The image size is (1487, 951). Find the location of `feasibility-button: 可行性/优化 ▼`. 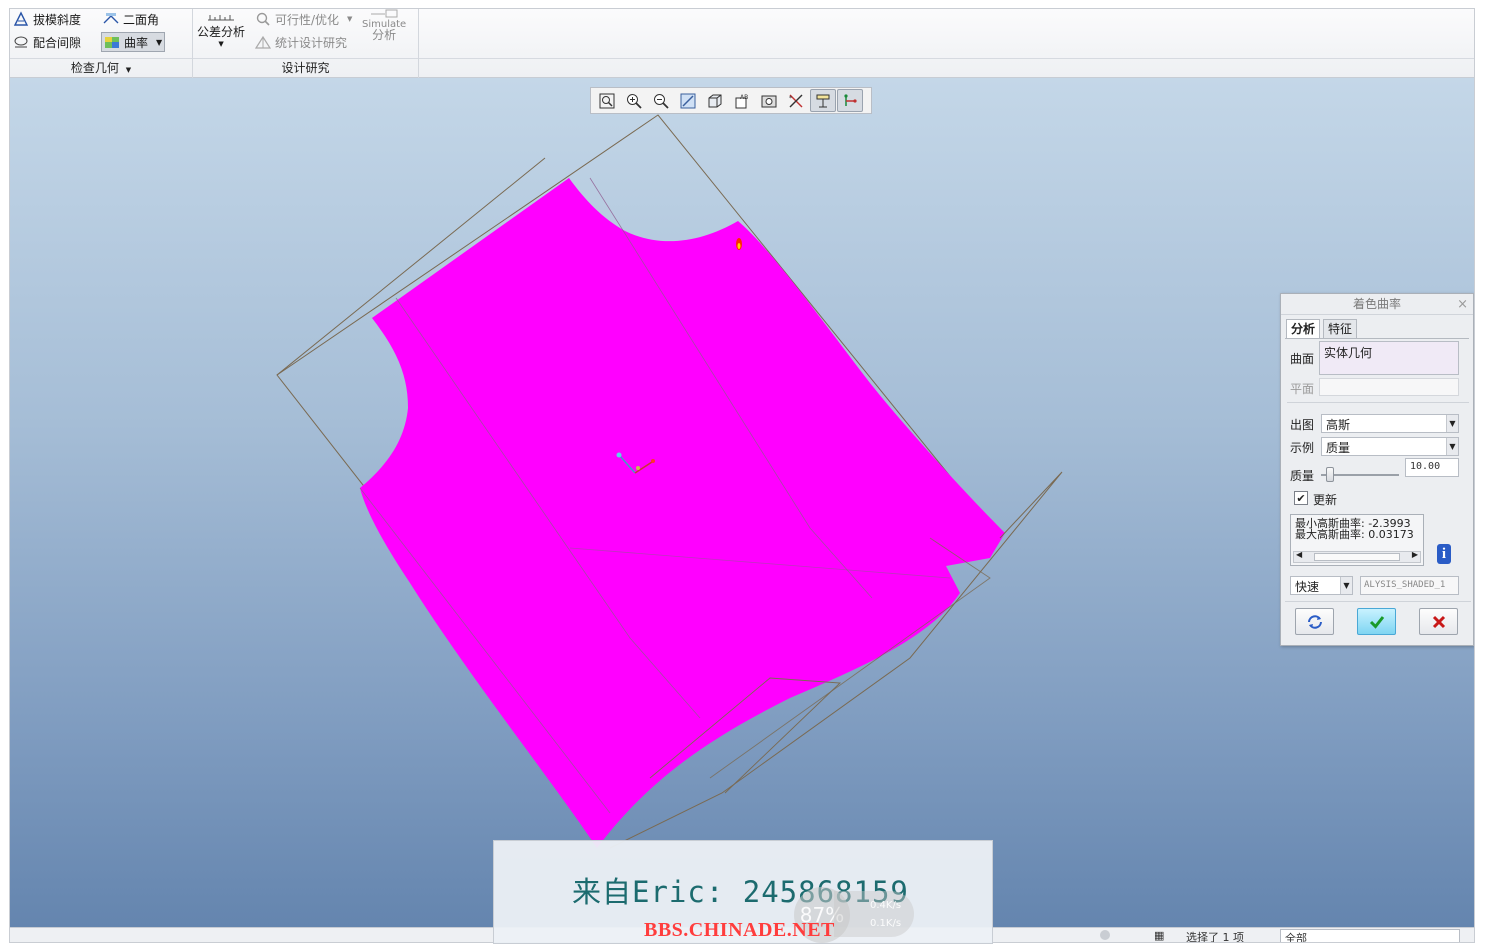

feasibility-button: 可行性/优化 ▼ is located at coordinates (303, 19).